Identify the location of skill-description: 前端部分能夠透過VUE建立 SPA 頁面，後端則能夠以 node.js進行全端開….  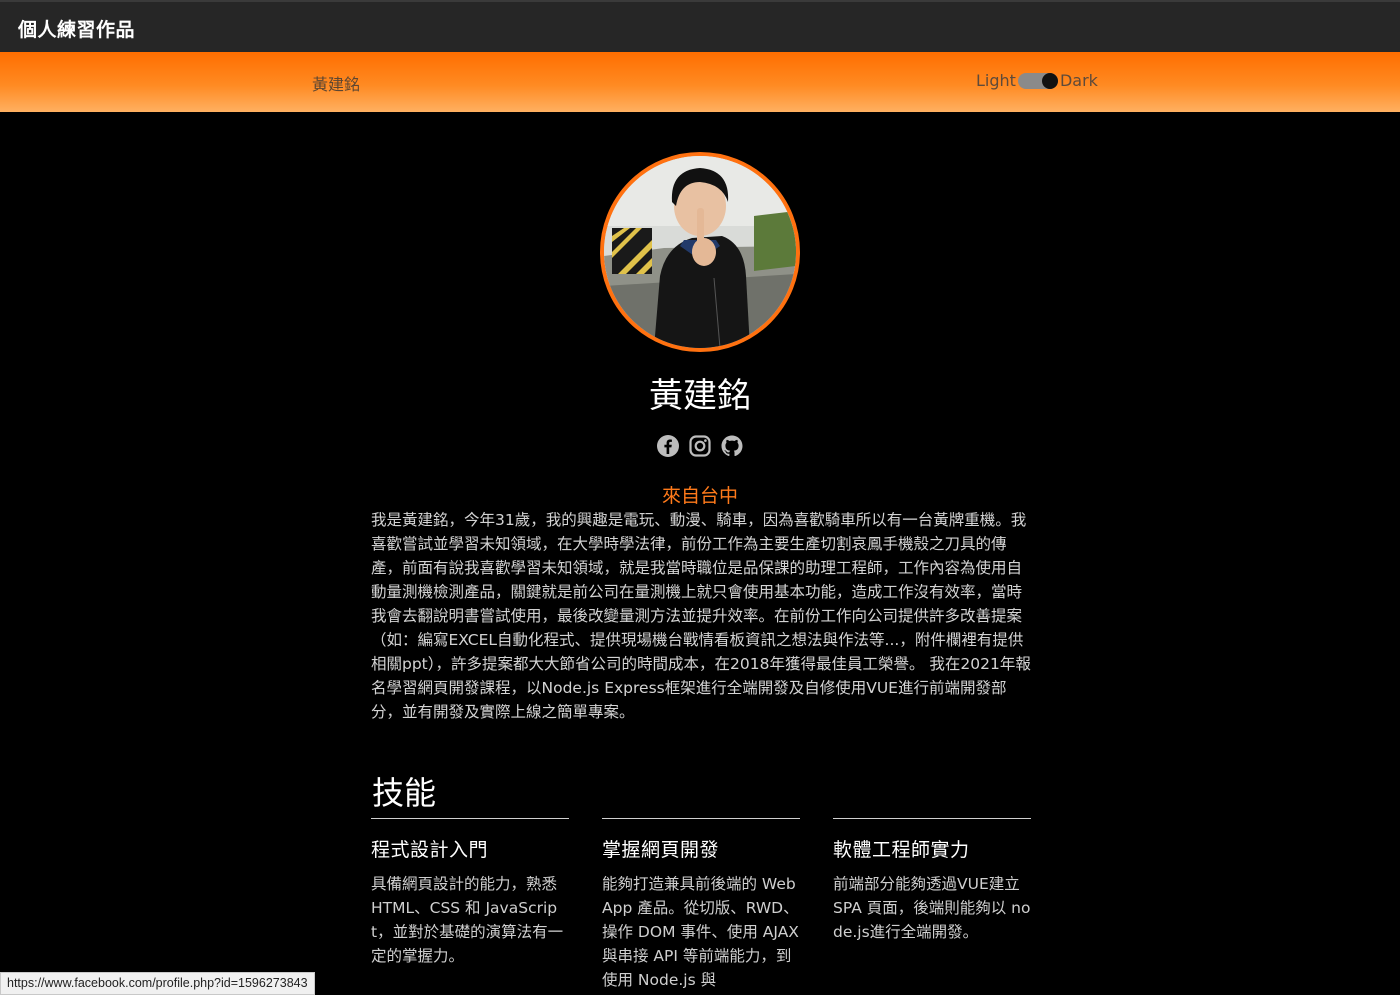
(932, 908).